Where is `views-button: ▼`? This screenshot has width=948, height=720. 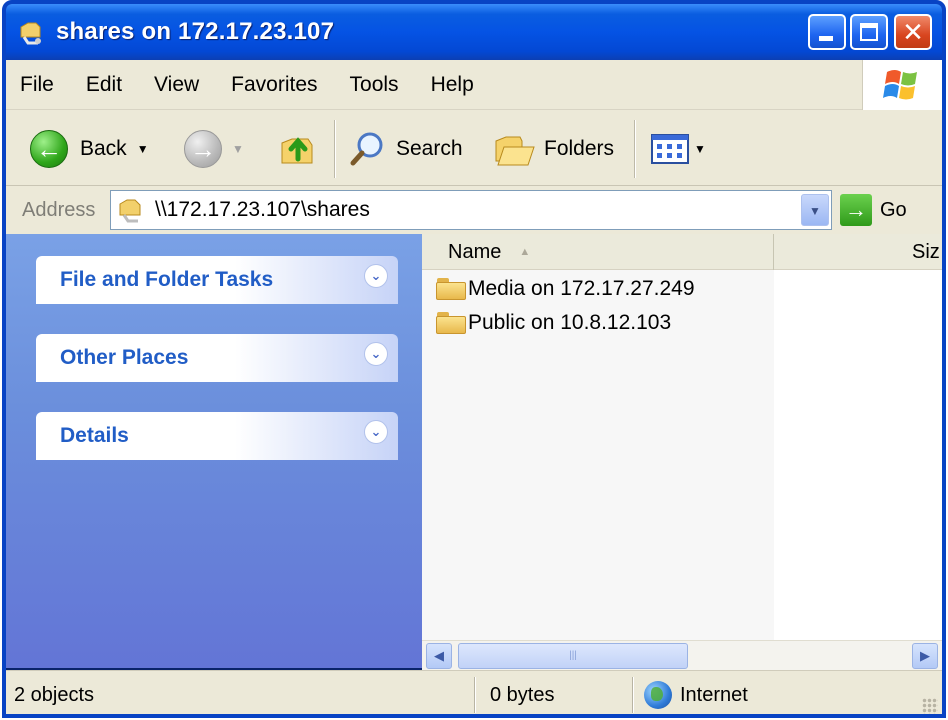
views-button: ▼ is located at coordinates (678, 149).